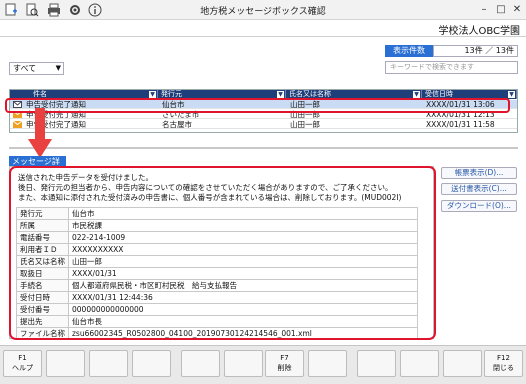  I want to click on f9-button, so click(376, 363).